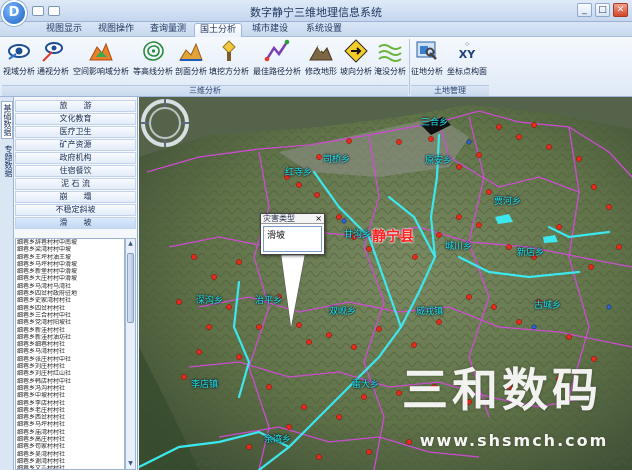 This screenshot has width=632, height=470. I want to click on line-of-sight-icon, so click(52, 52).